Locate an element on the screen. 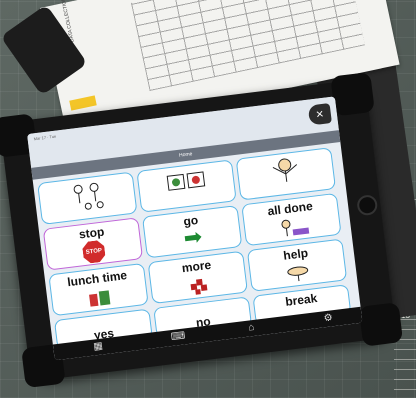  tile-food is located at coordinates (186, 186).